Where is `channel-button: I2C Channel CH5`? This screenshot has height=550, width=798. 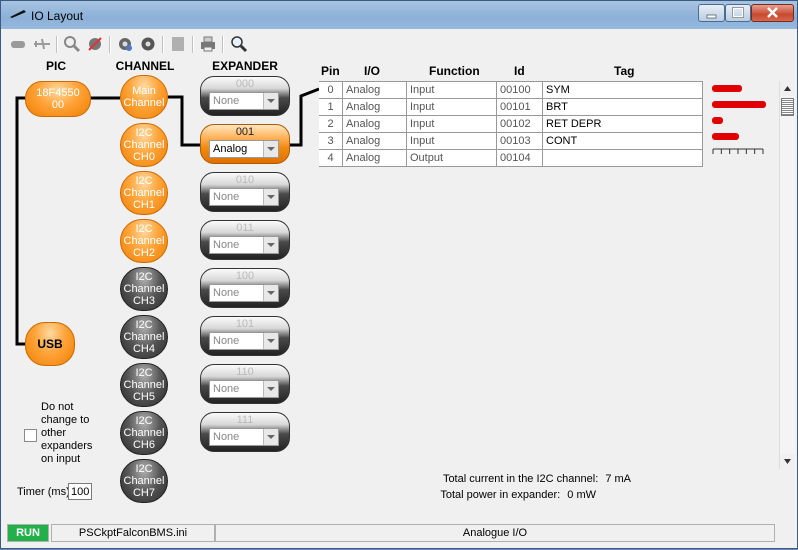 channel-button: I2C Channel CH5 is located at coordinates (144, 385).